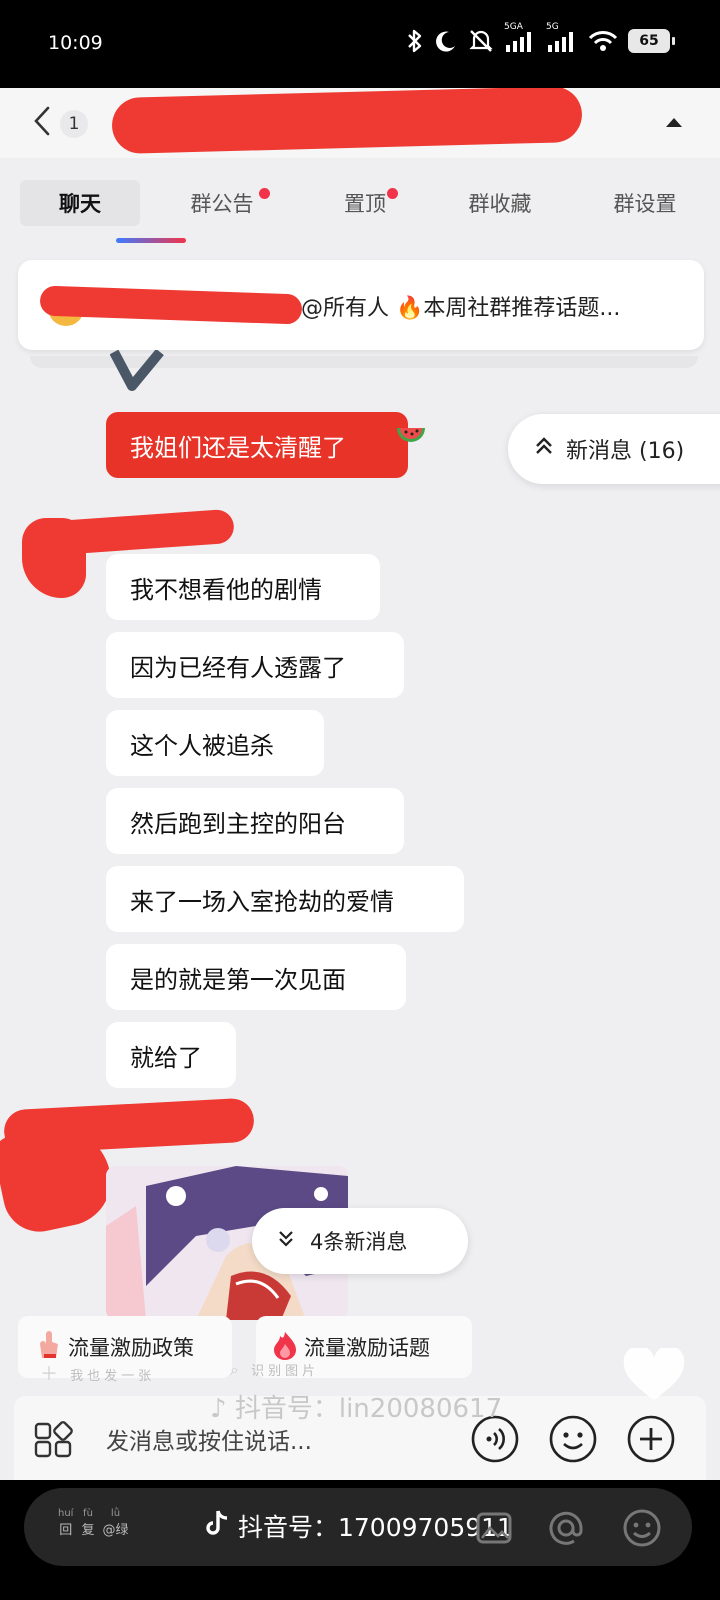 This screenshot has width=720, height=1600. I want to click on new-messages-below-button: 4条新消息, so click(360, 1241).